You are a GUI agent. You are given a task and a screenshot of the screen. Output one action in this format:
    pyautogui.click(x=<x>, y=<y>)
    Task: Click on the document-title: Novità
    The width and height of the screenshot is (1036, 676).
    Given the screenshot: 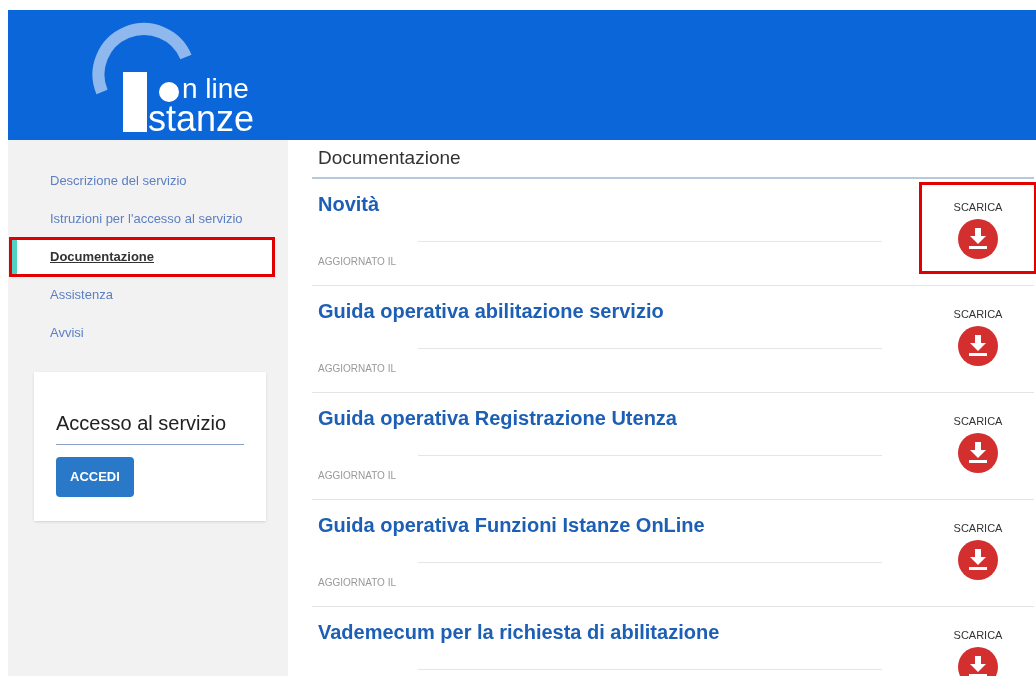 What is the action you would take?
    pyautogui.click(x=620, y=203)
    